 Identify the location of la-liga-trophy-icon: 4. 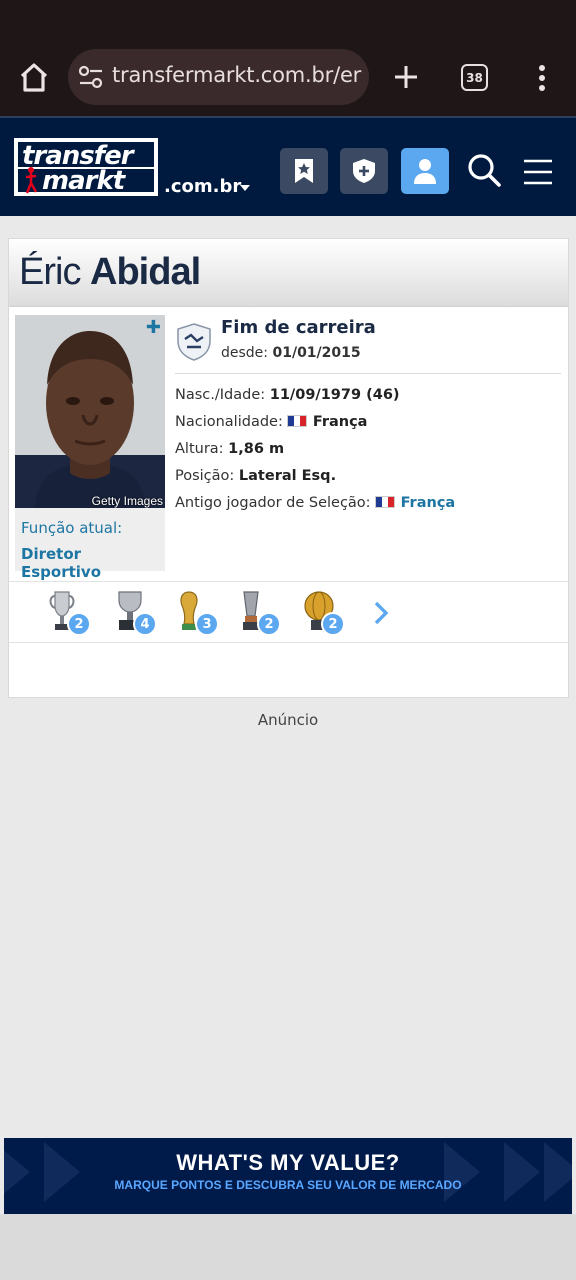
(137, 614).